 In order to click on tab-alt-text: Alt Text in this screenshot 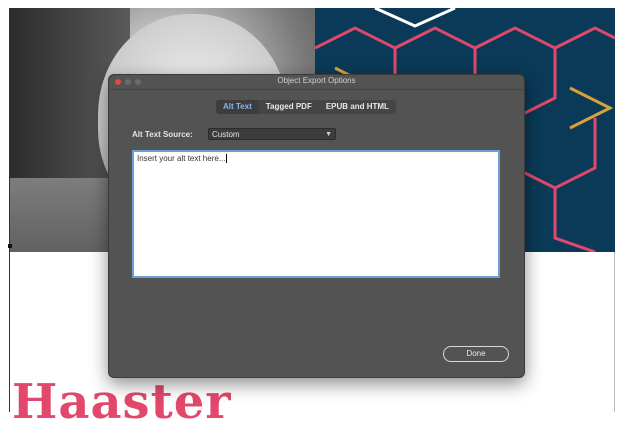, I will do `click(237, 107)`.